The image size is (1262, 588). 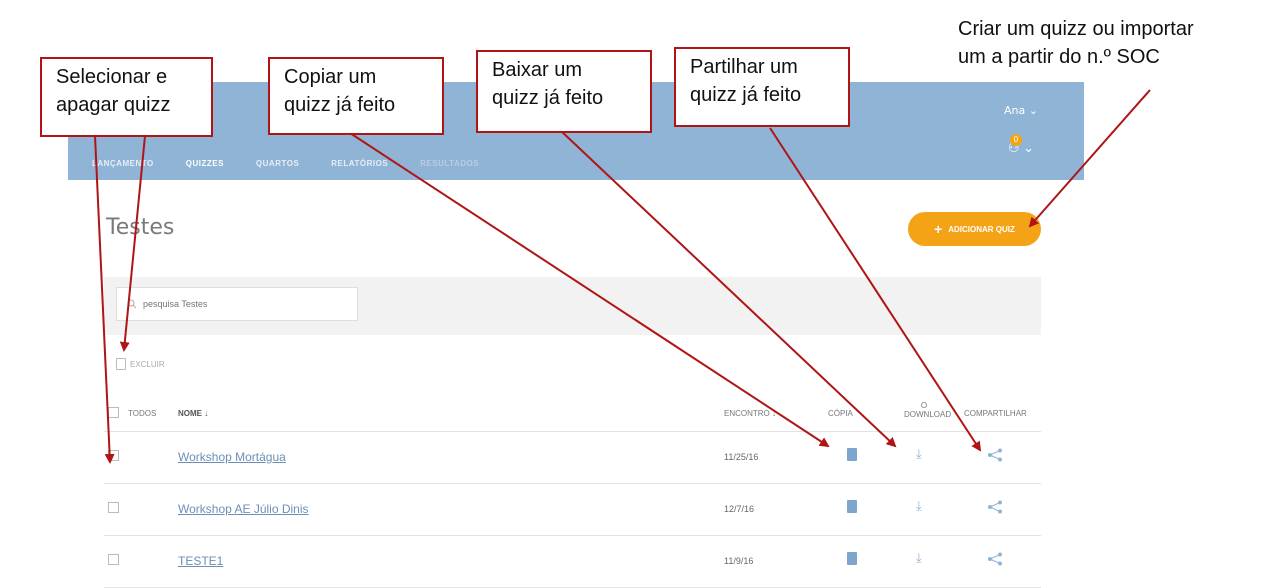 I want to click on arrow-to-add-quiz, so click(x=1089, y=158).